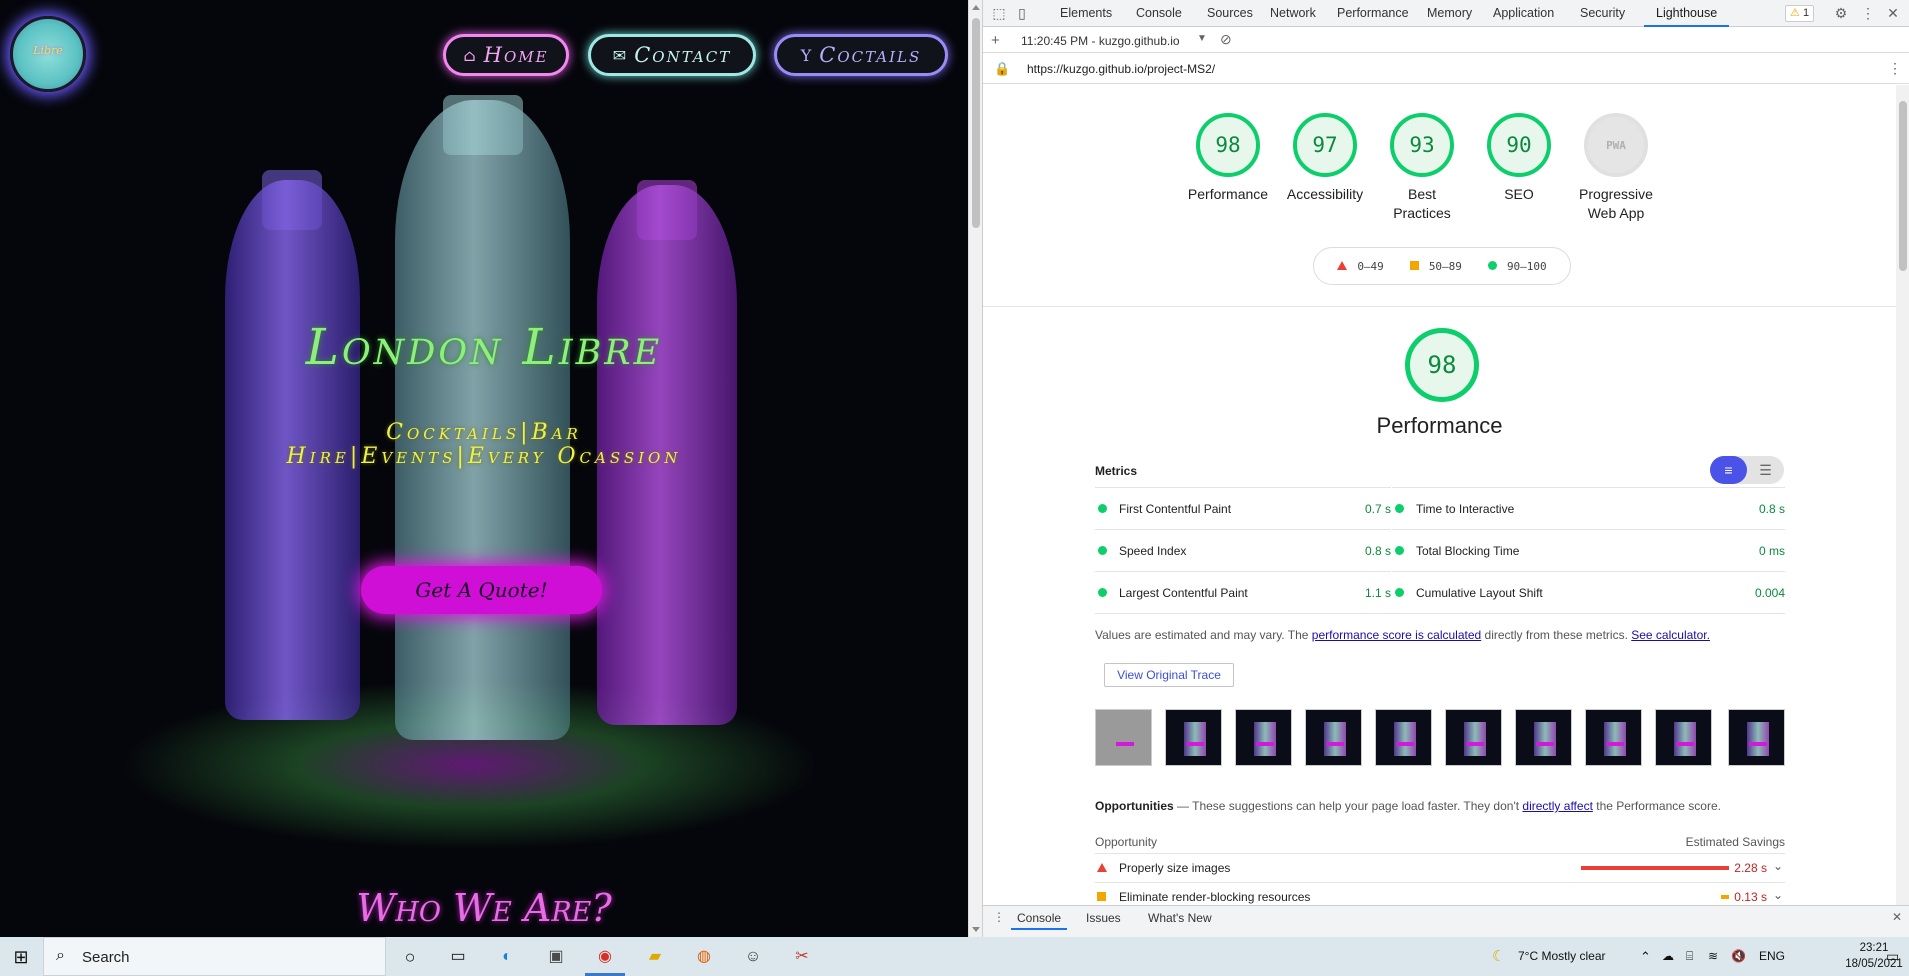 This screenshot has width=1909, height=976. Describe the element at coordinates (48, 50) in the screenshot. I see `logo-text: Libre` at that location.